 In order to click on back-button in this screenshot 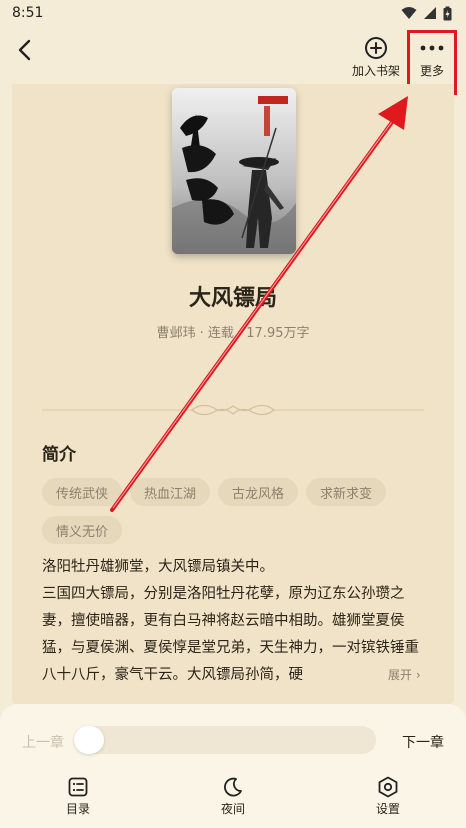, I will do `click(24, 50)`.